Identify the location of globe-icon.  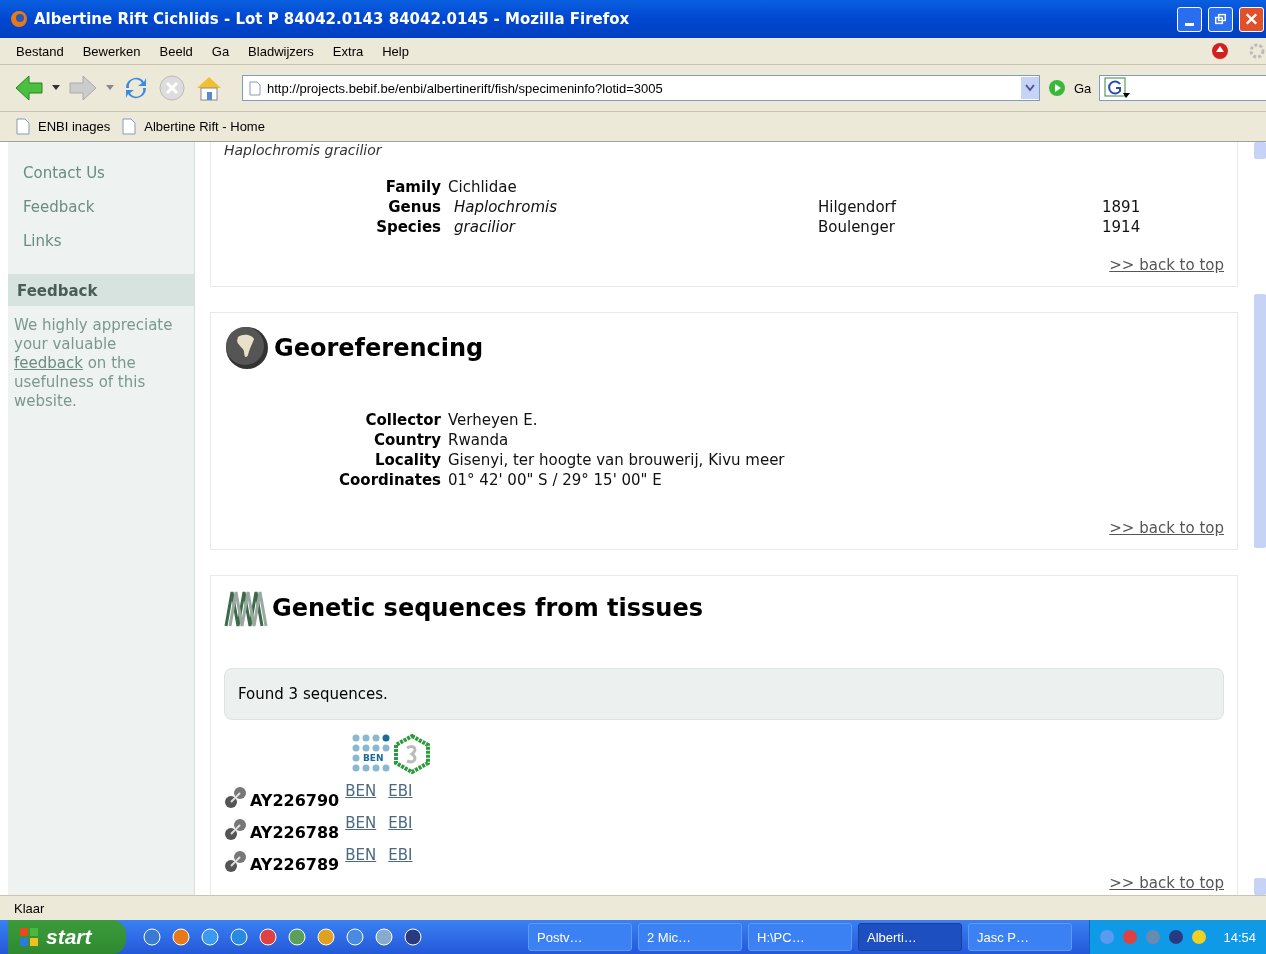
(247, 348).